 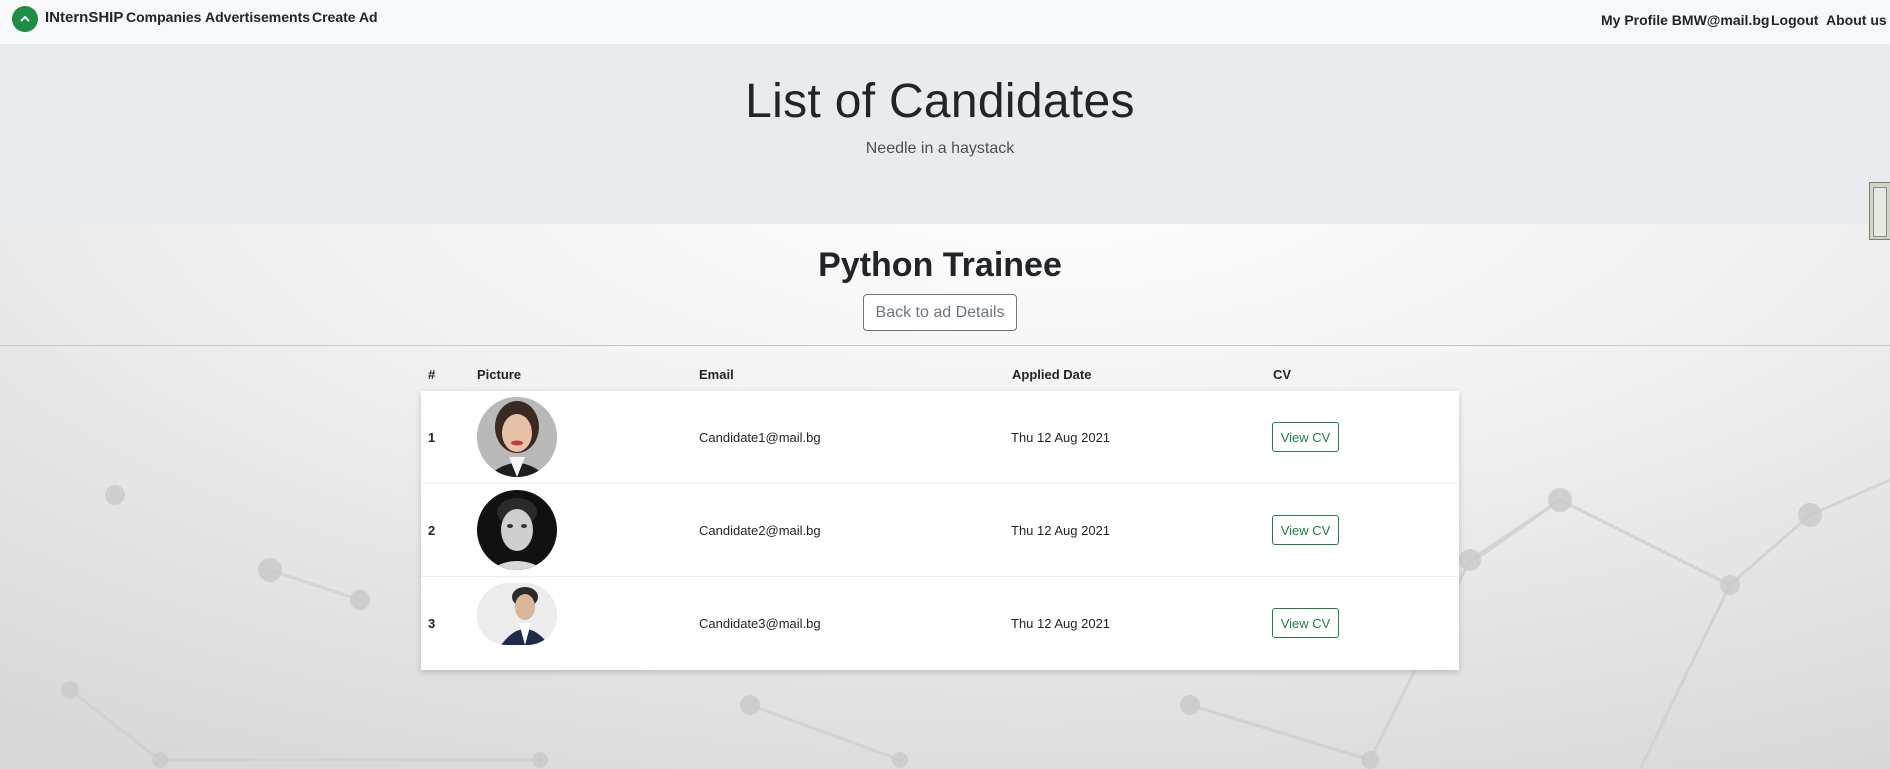 What do you see at coordinates (432, 374) in the screenshot?
I see `column-header-index: #` at bounding box center [432, 374].